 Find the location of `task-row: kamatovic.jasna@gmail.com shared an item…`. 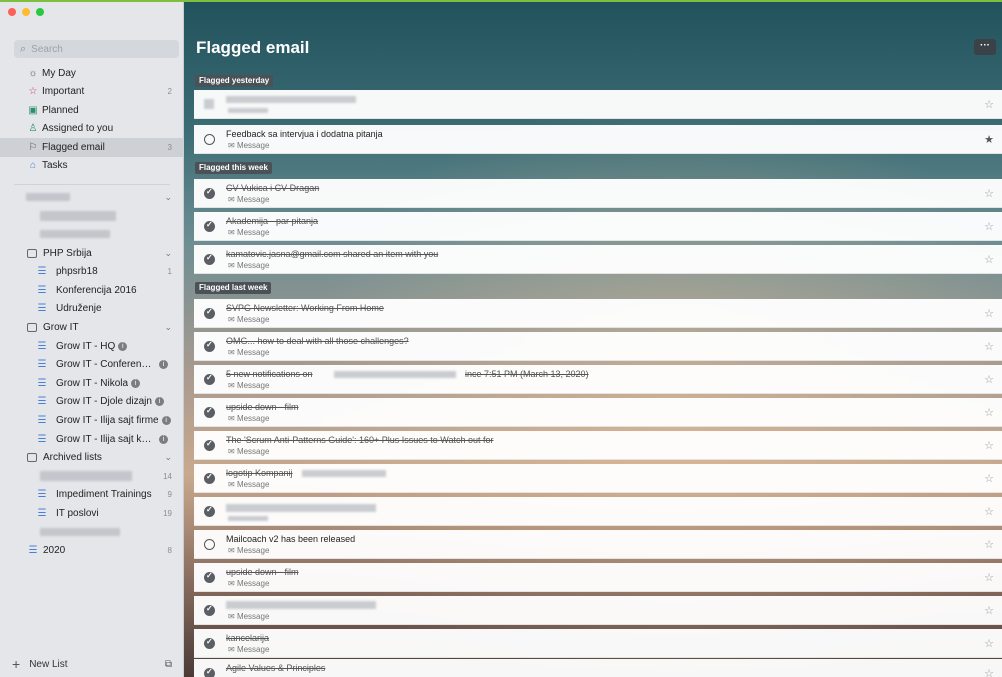

task-row: kamatovic.jasna@gmail.com shared an item… is located at coordinates (598, 259).